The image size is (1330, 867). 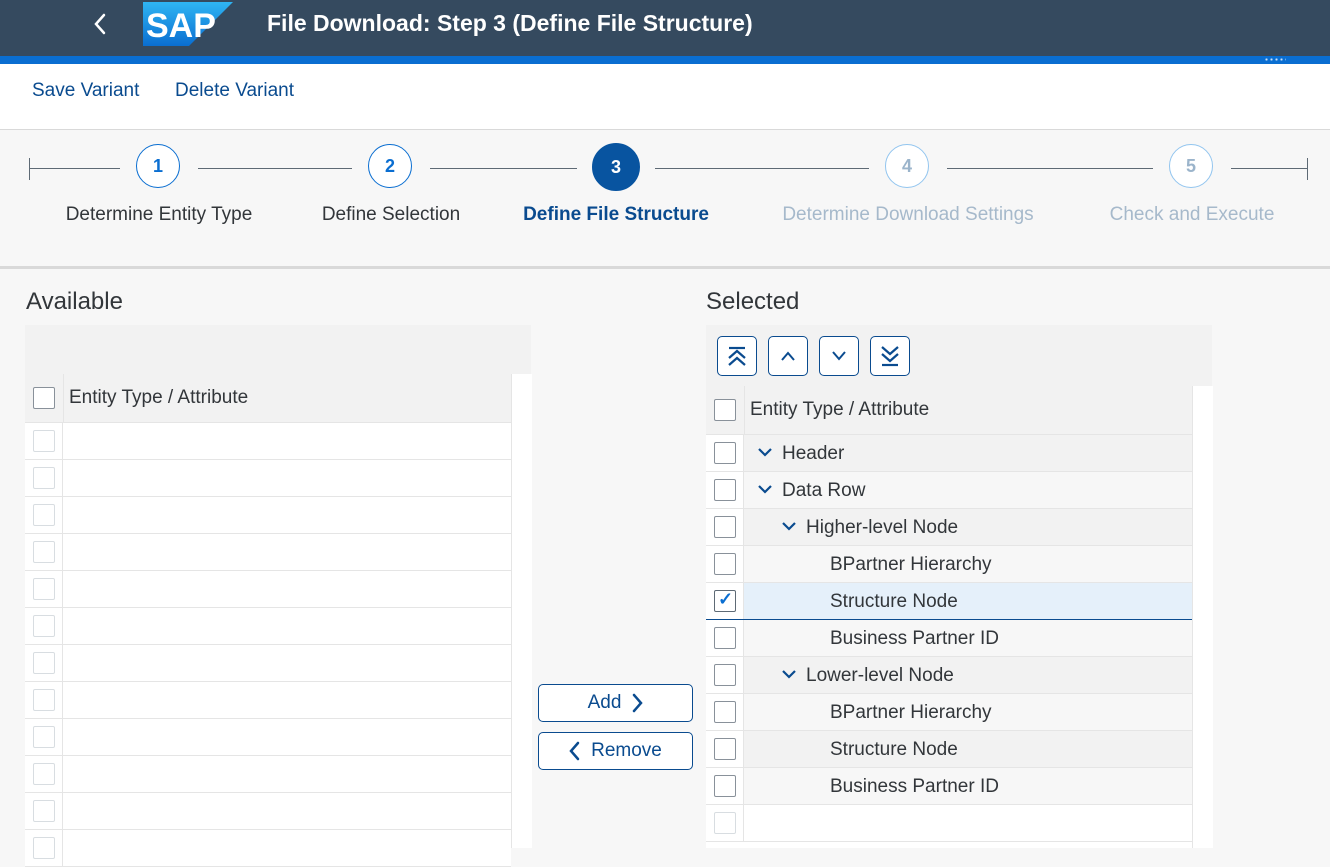 I want to click on remove-button-label: Remove, so click(x=626, y=750).